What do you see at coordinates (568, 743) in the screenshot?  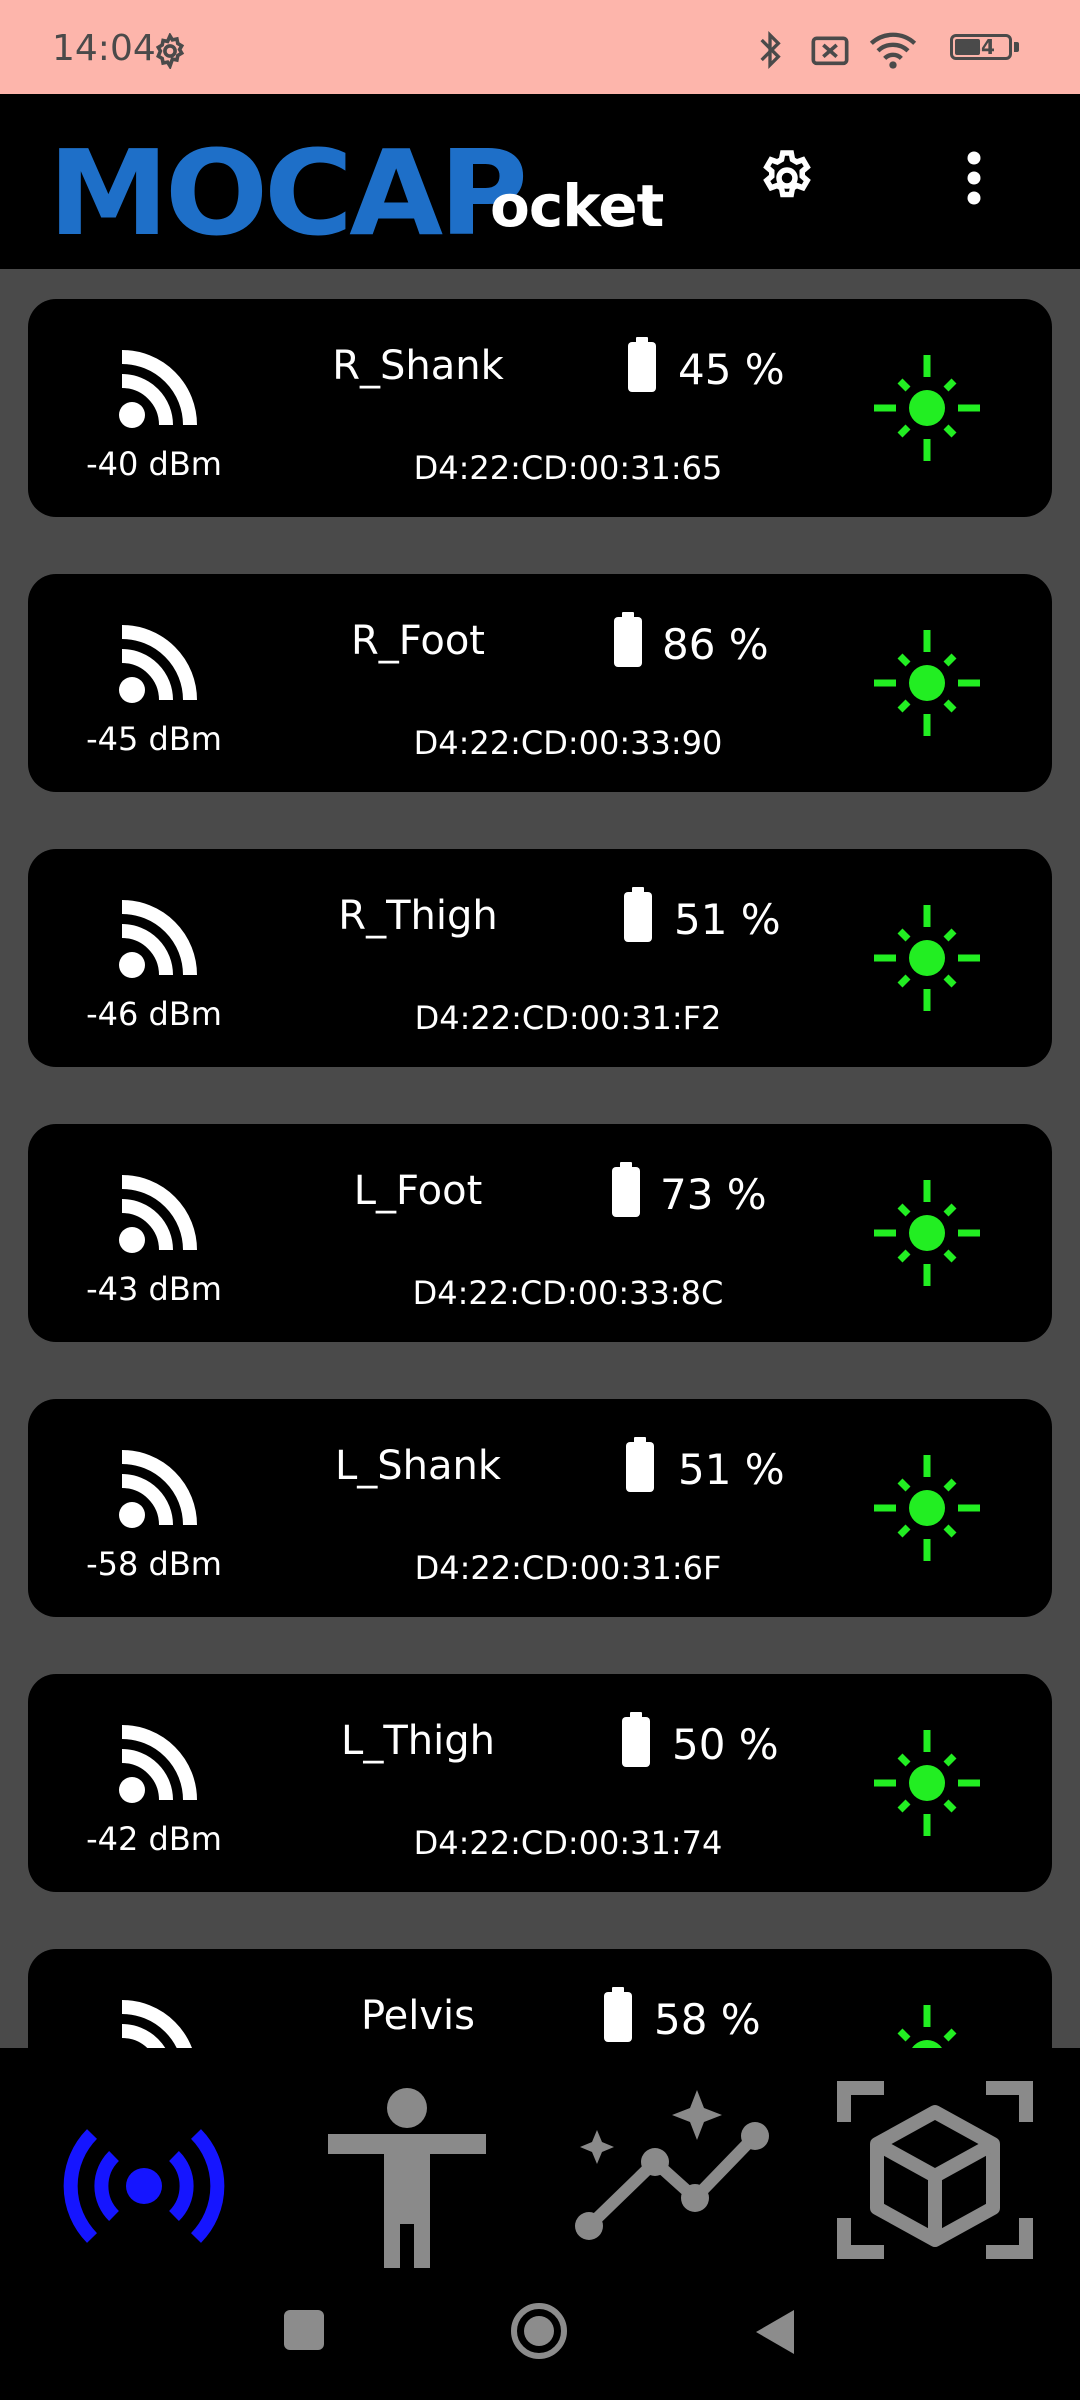 I see `mac-address: D4:22:CD:00:33:90` at bounding box center [568, 743].